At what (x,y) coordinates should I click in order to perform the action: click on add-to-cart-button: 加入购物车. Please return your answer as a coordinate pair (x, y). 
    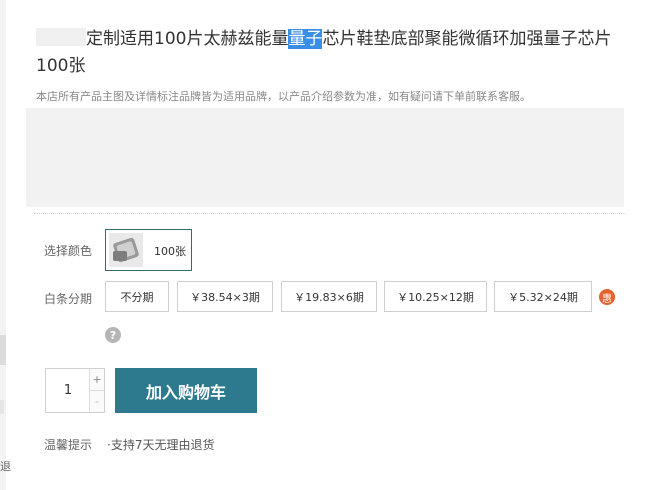
    Looking at the image, I should click on (186, 390).